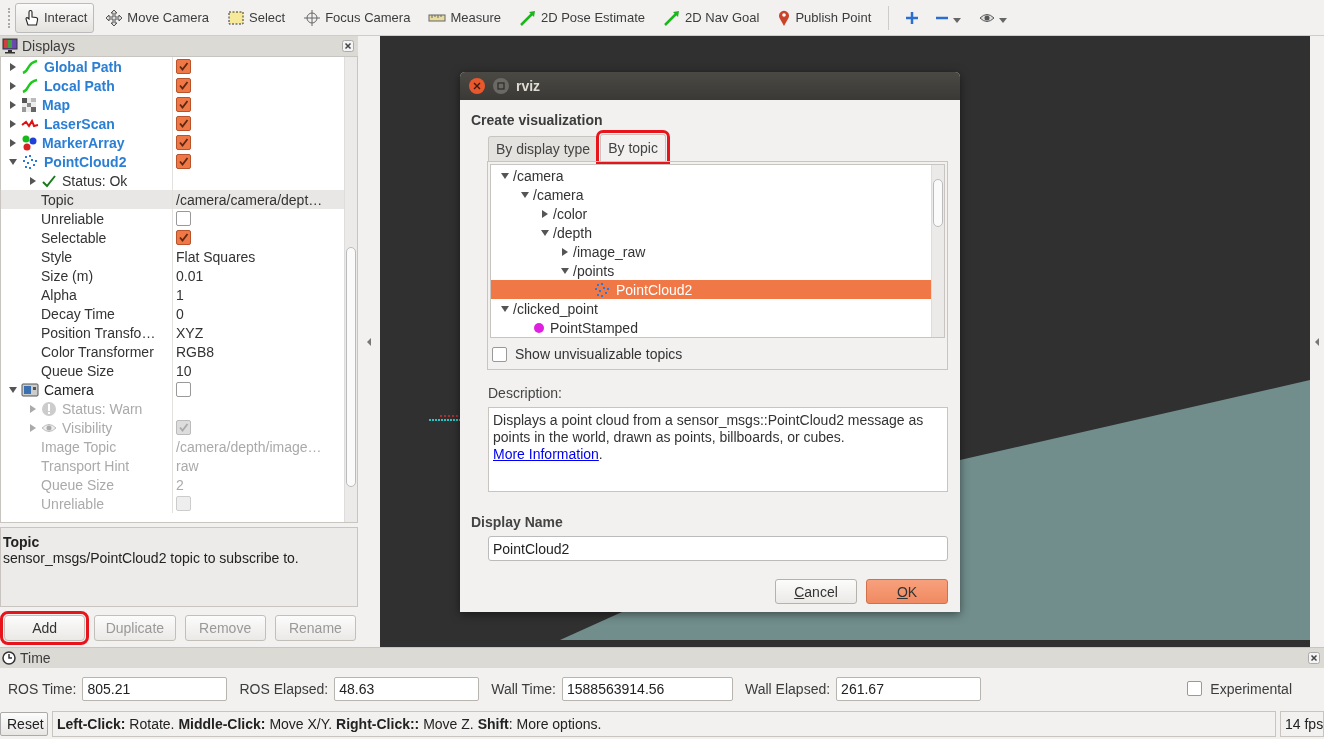  Describe the element at coordinates (172, 370) in the screenshot. I see `tree-row: Queue Size 10` at that location.